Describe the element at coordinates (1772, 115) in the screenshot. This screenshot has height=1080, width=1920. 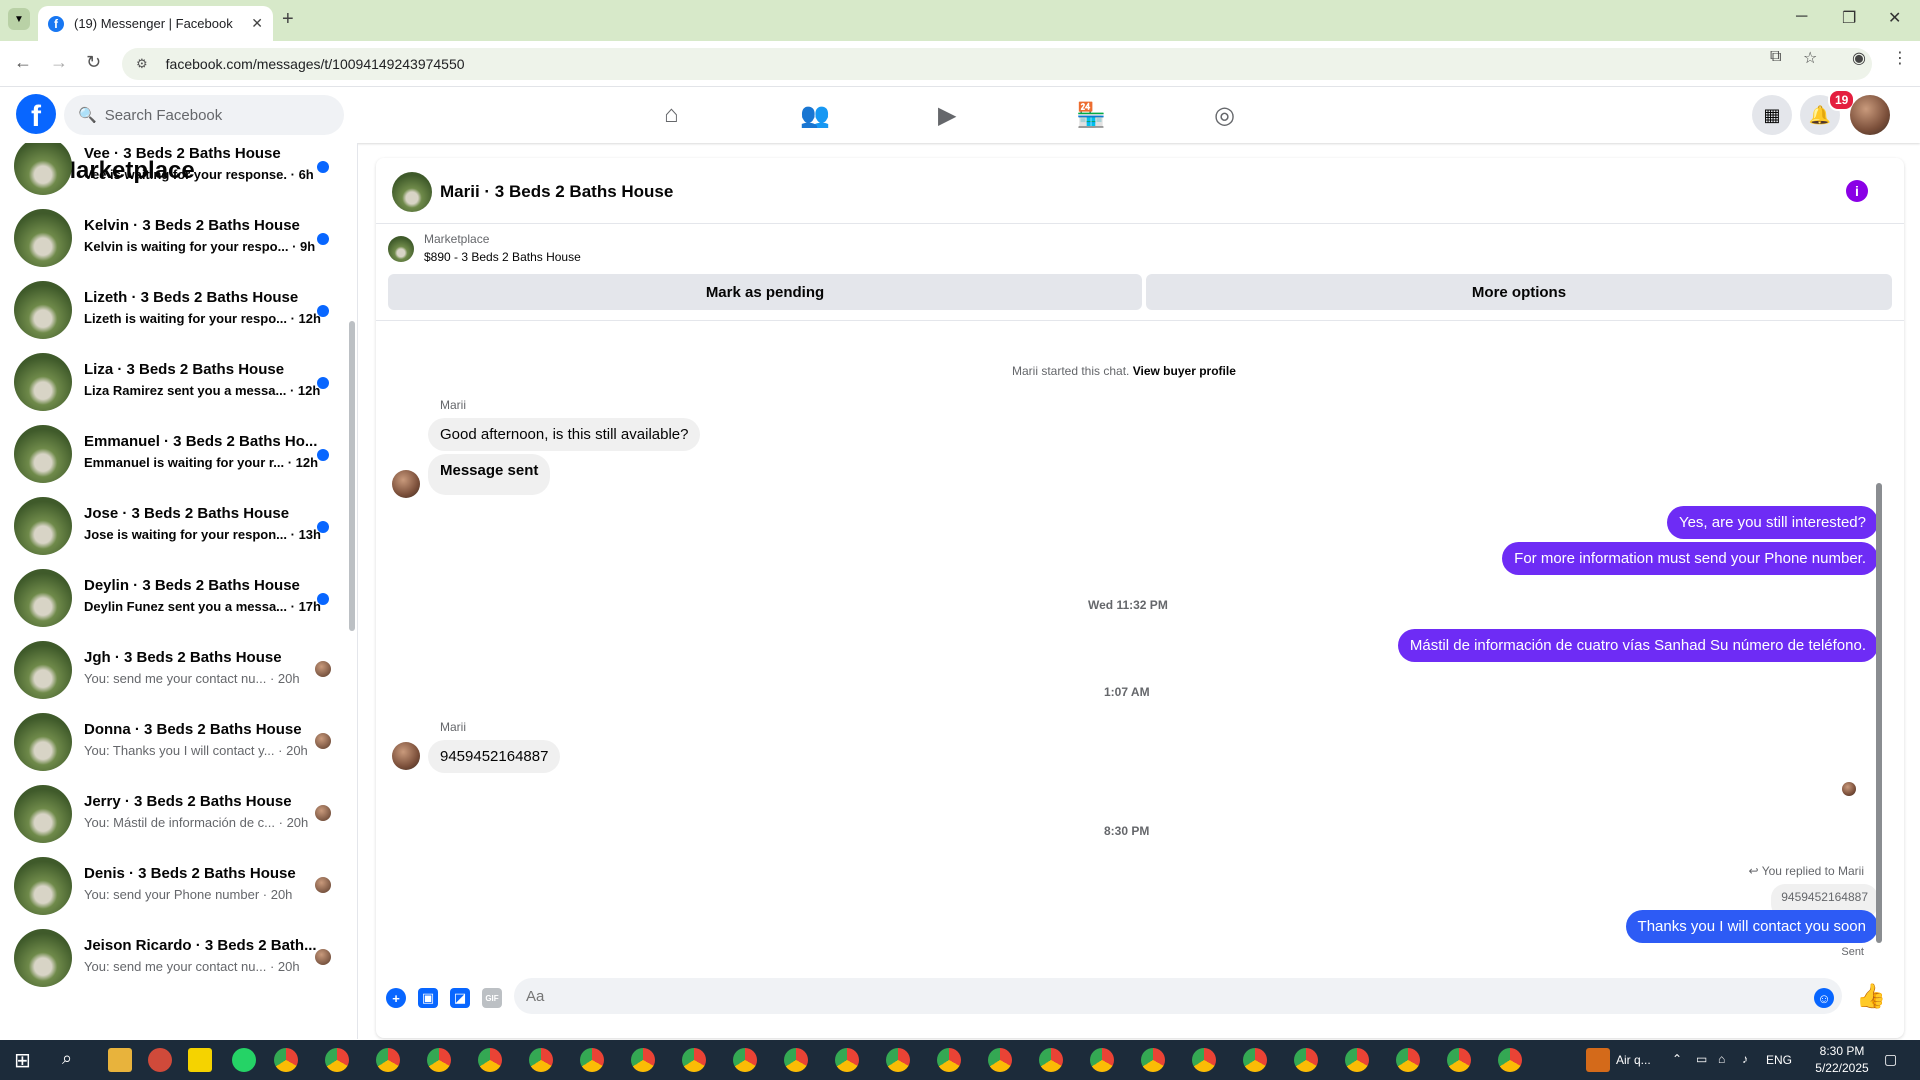
I see `menu-grid-icon: ▦` at that location.